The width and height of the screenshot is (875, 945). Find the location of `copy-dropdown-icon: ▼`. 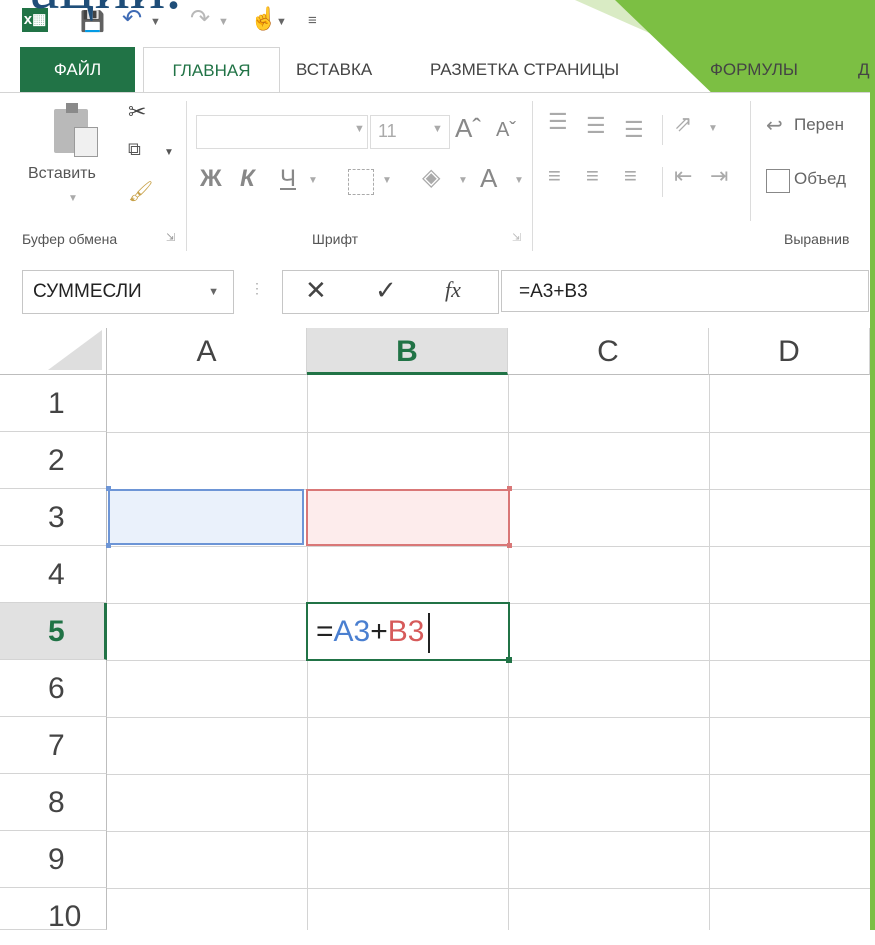

copy-dropdown-icon: ▼ is located at coordinates (169, 152).